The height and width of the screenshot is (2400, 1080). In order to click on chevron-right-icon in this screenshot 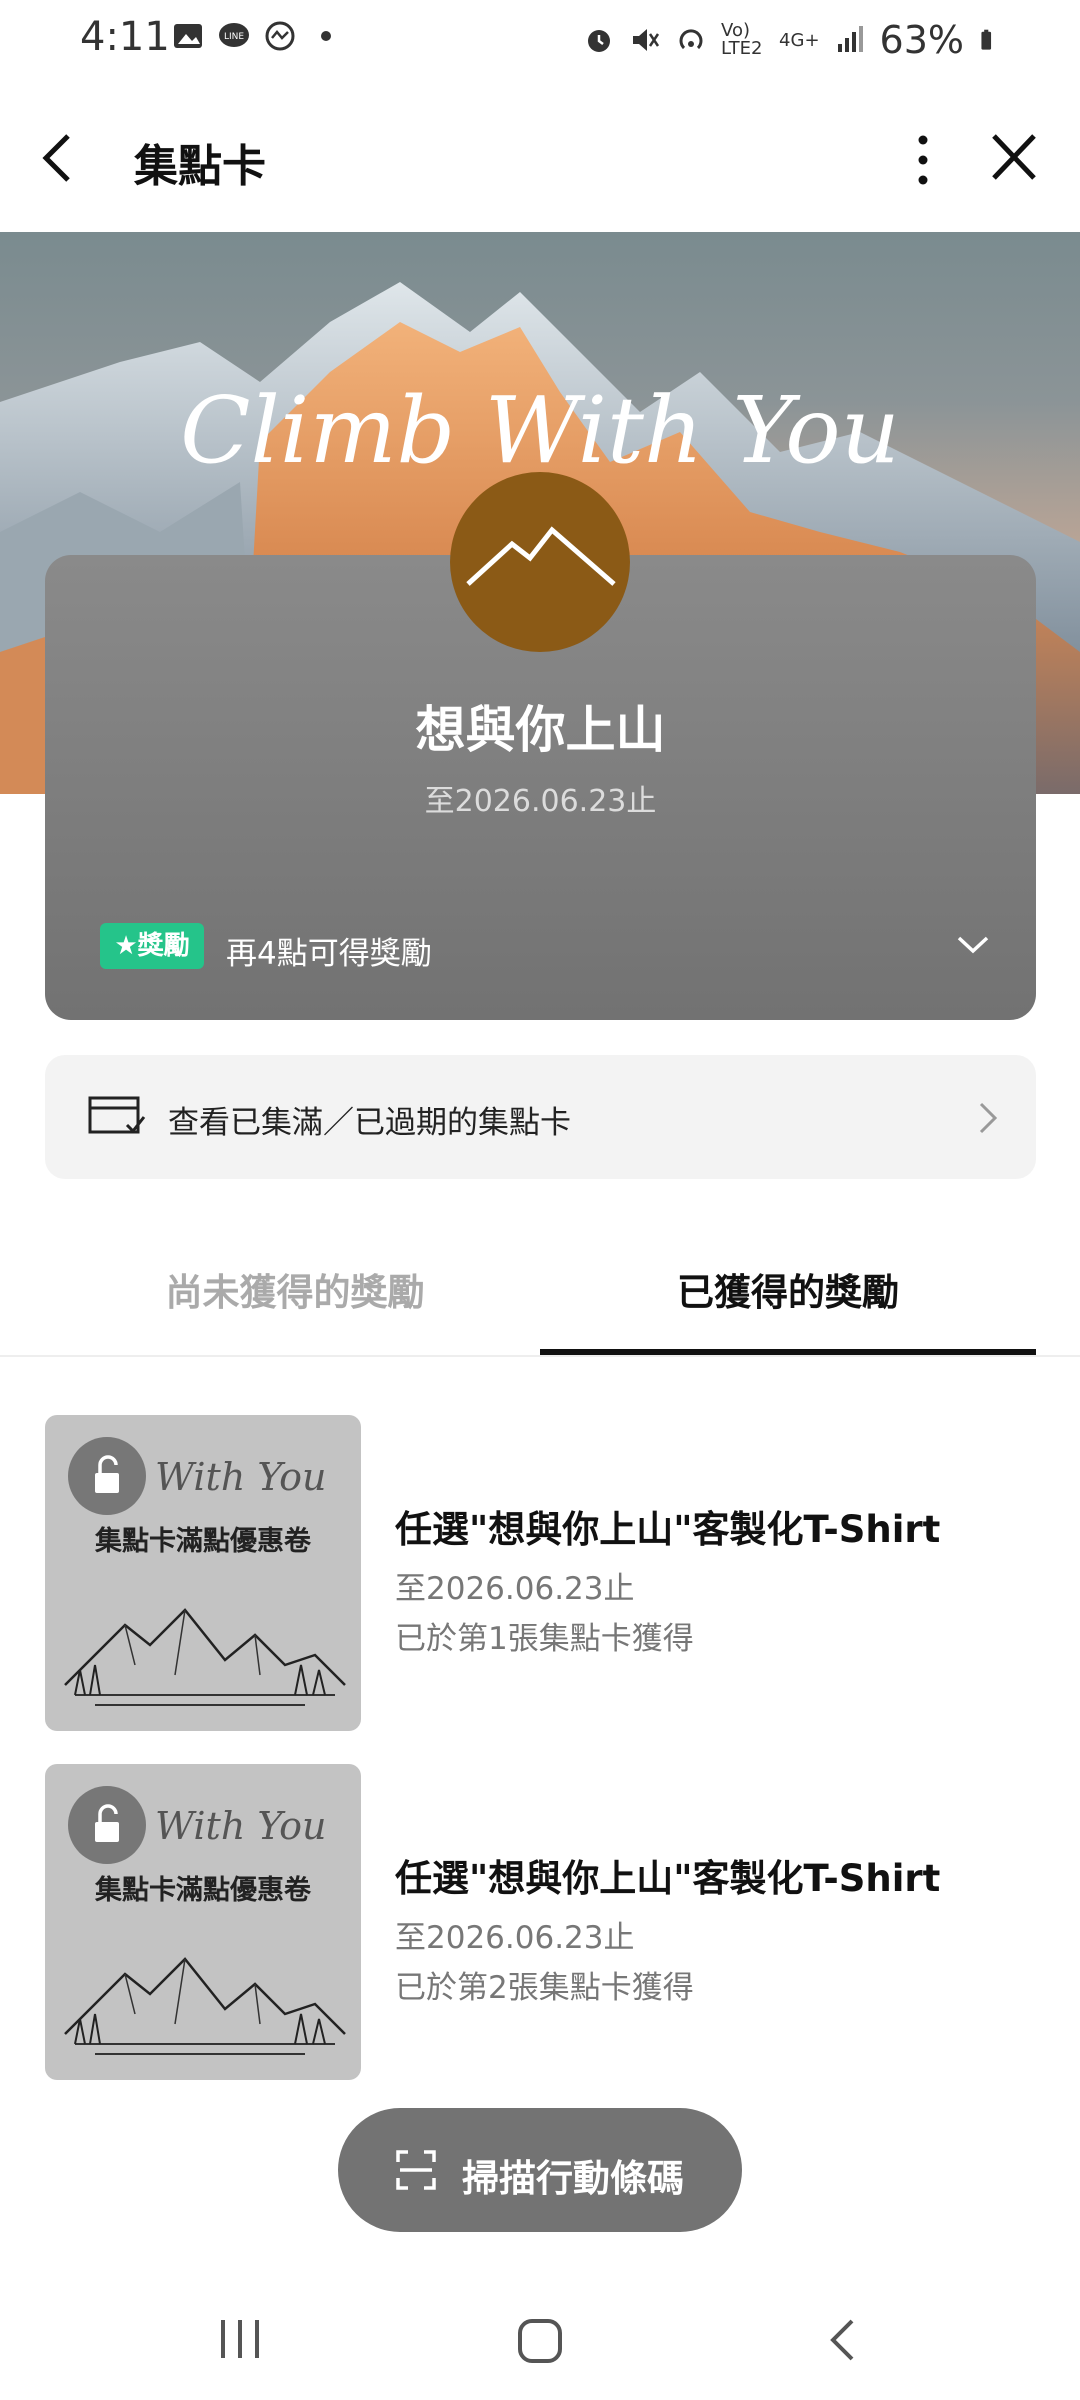, I will do `click(988, 1118)`.